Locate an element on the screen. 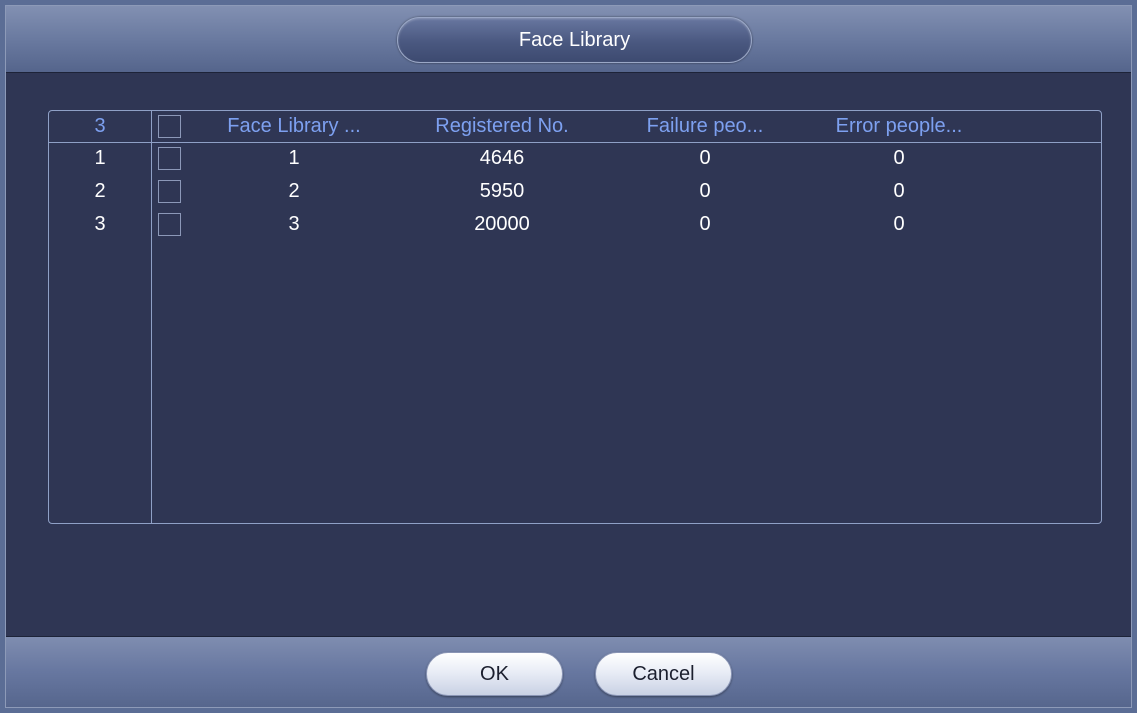  header-select-all is located at coordinates (169, 126).